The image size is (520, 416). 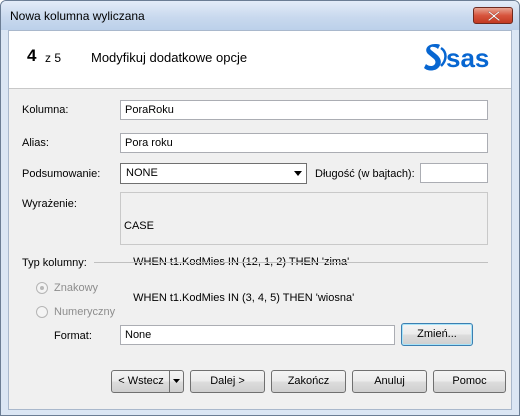 I want to click on back-button-label: < Wstecz, so click(x=141, y=381).